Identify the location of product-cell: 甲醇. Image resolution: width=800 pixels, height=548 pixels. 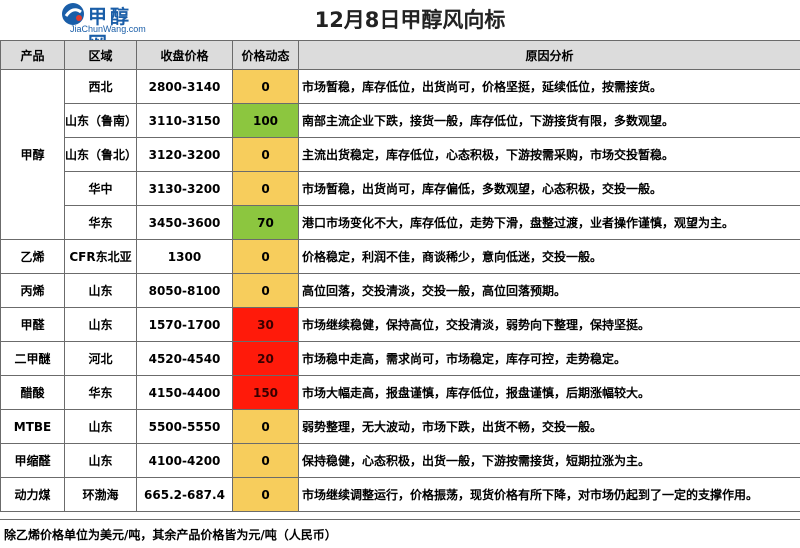
(33, 155).